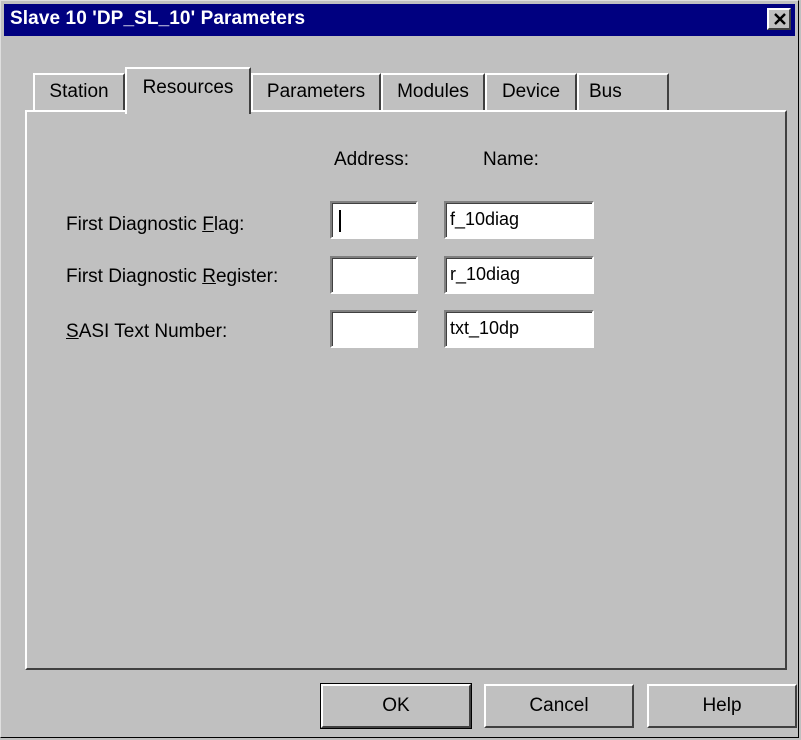 This screenshot has width=801, height=740. I want to click on first-diagnostic-register-name-input: r_10diag, so click(519, 275).